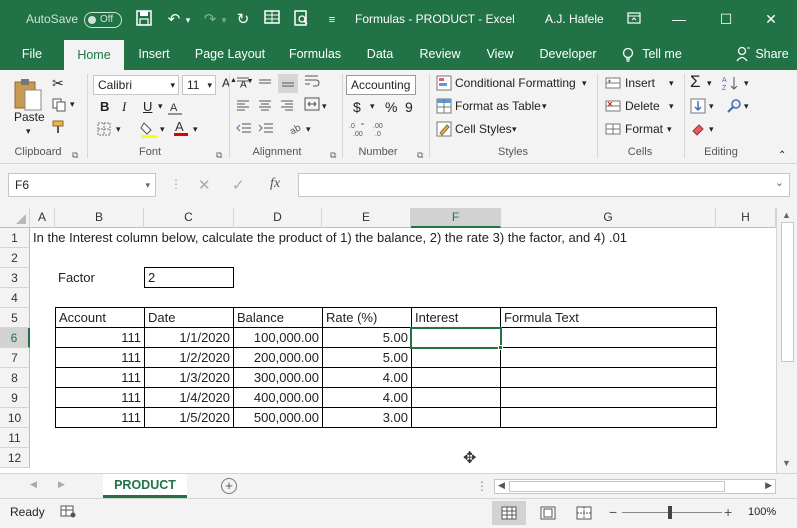 The image size is (797, 528). What do you see at coordinates (380, 55) in the screenshot?
I see `tab-data: Data` at bounding box center [380, 55].